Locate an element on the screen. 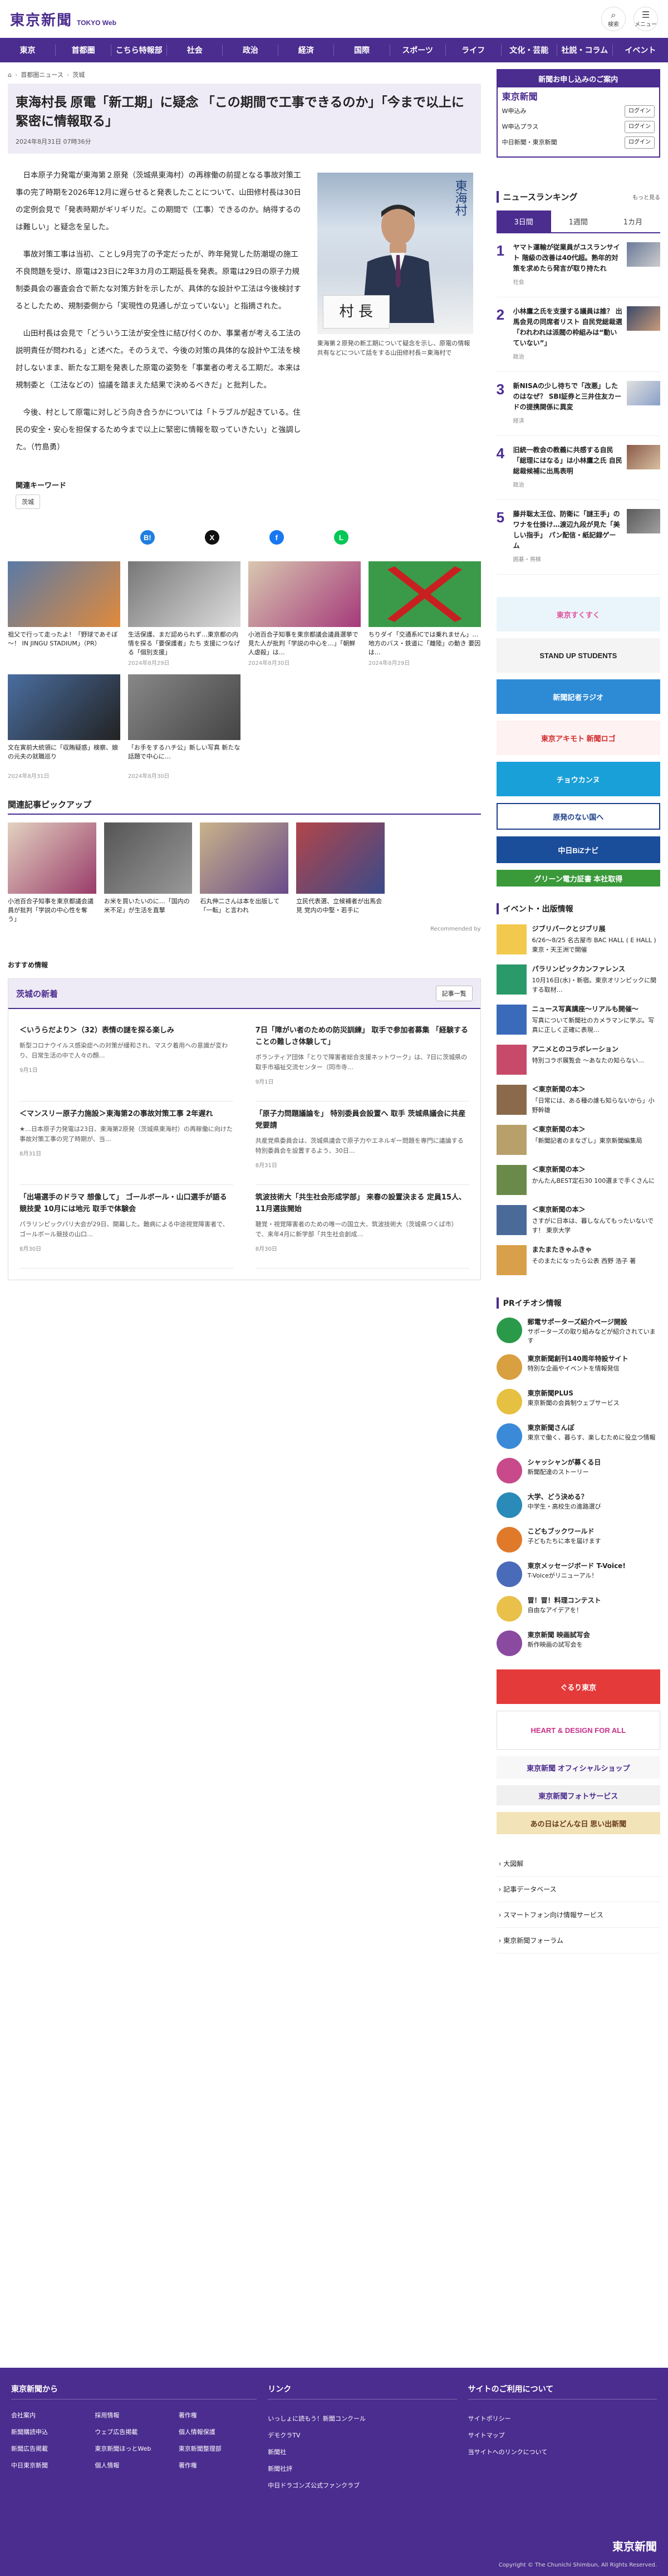  home-icon: ⌂ is located at coordinates (10, 75).